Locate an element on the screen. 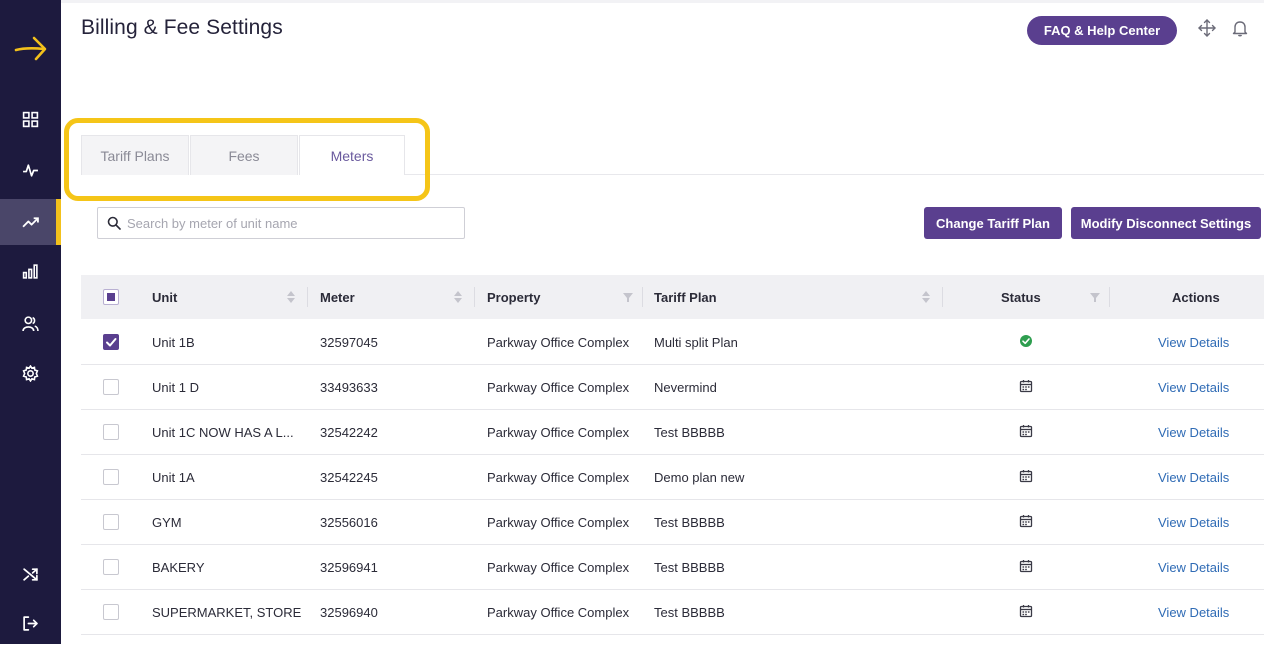 The width and height of the screenshot is (1264, 646). sidebar-item-switch is located at coordinates (30, 574).